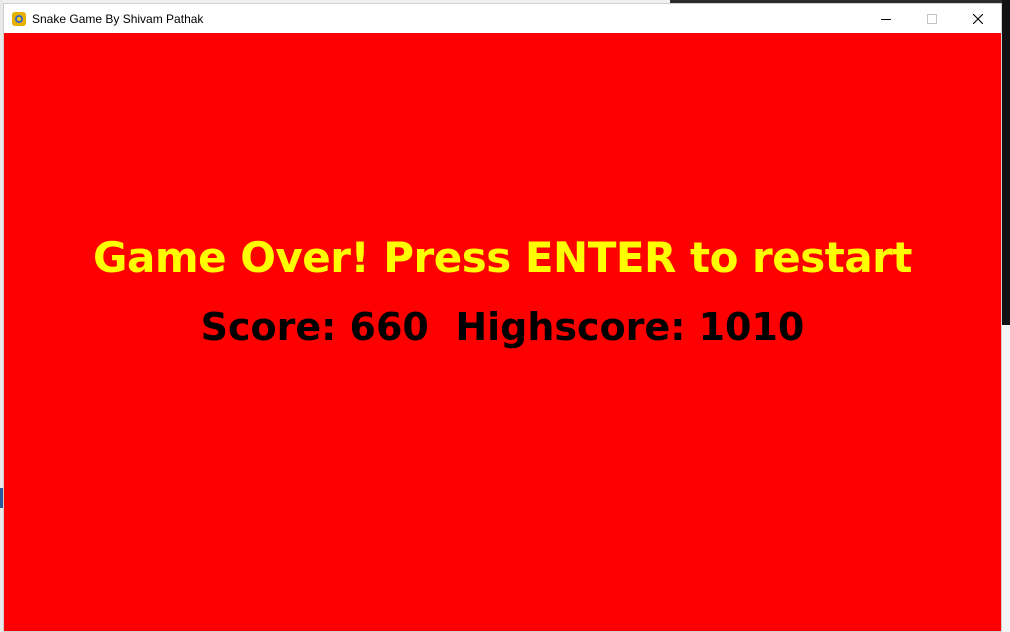 The width and height of the screenshot is (1010, 632). I want to click on maximize-icon, so click(932, 18).